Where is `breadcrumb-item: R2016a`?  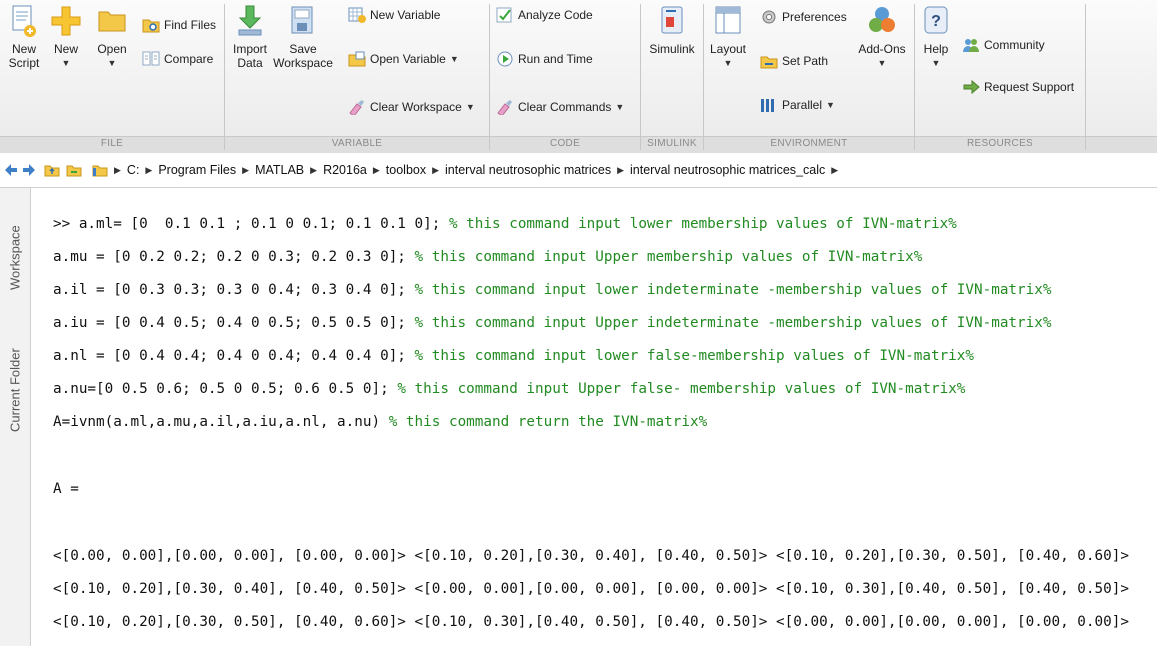 breadcrumb-item: R2016a is located at coordinates (345, 170).